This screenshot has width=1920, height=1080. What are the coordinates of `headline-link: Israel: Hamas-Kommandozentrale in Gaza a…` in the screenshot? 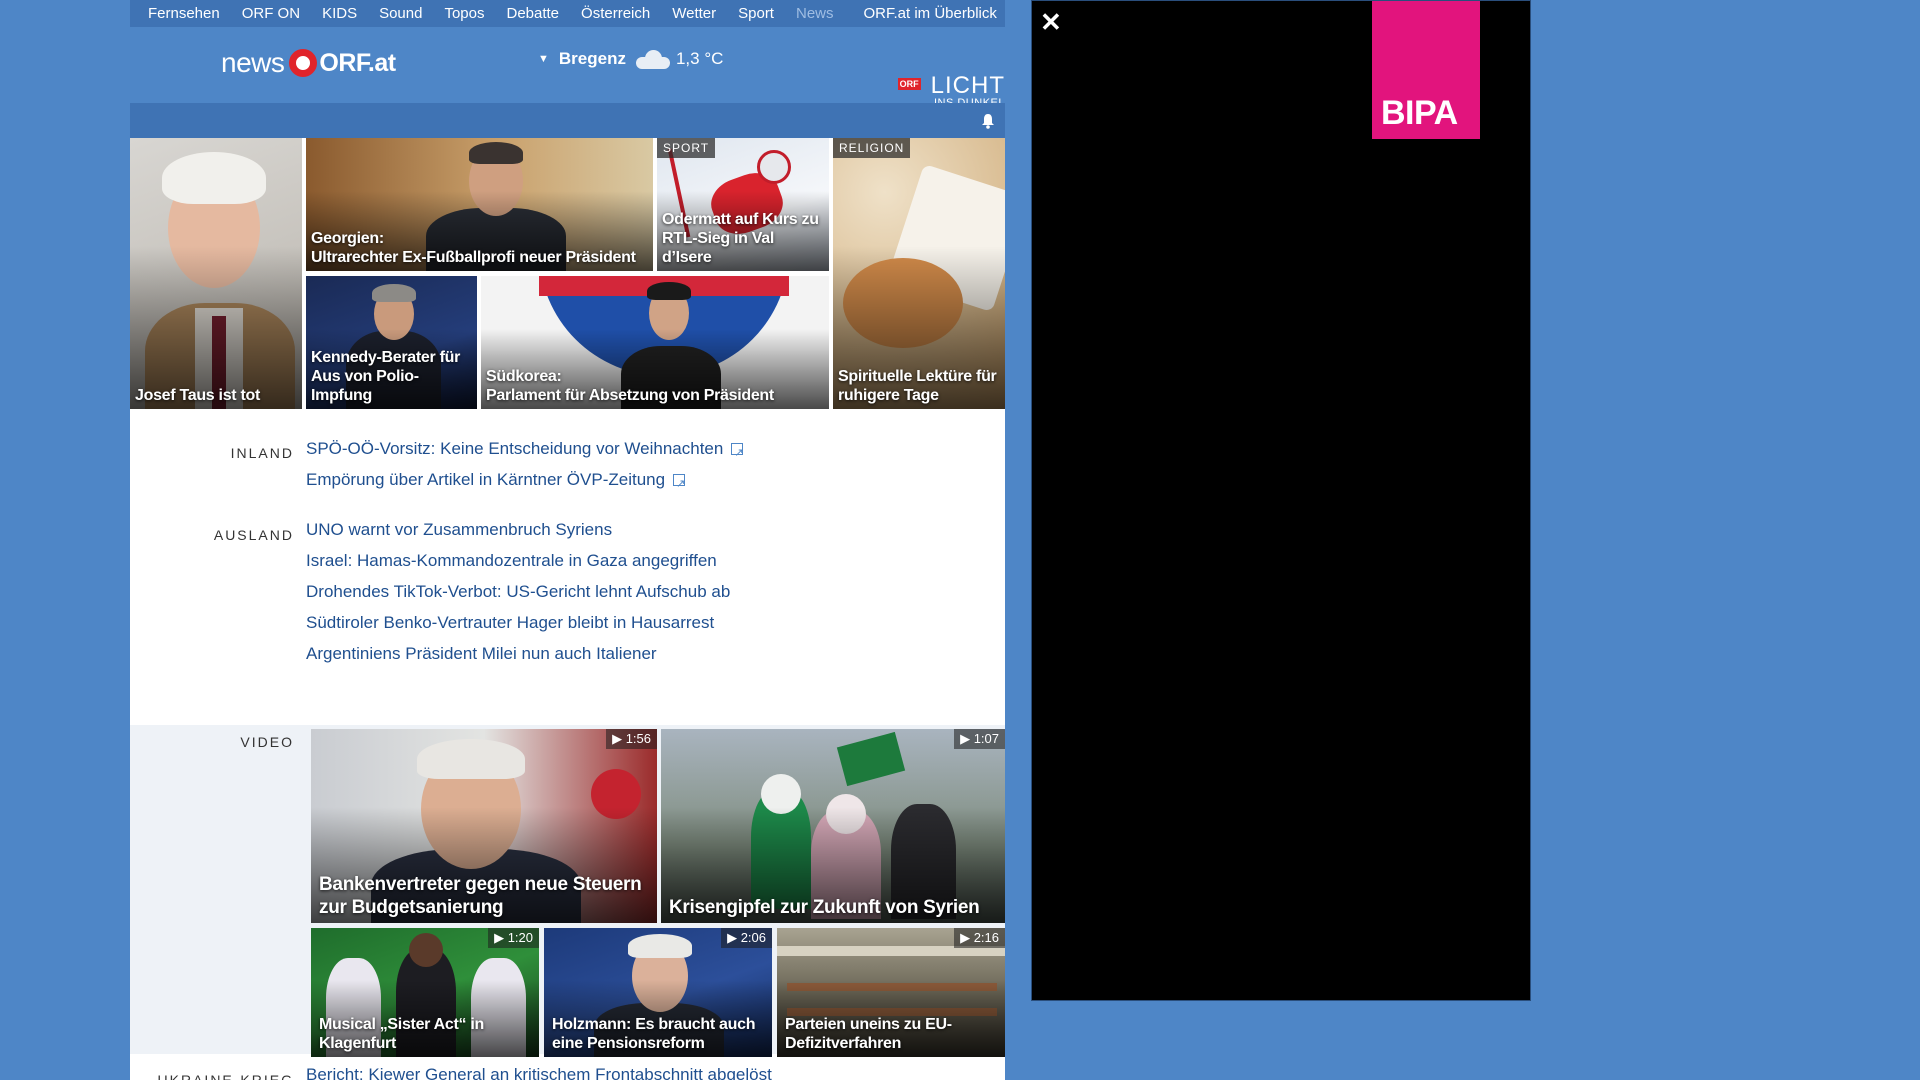 It's located at (511, 560).